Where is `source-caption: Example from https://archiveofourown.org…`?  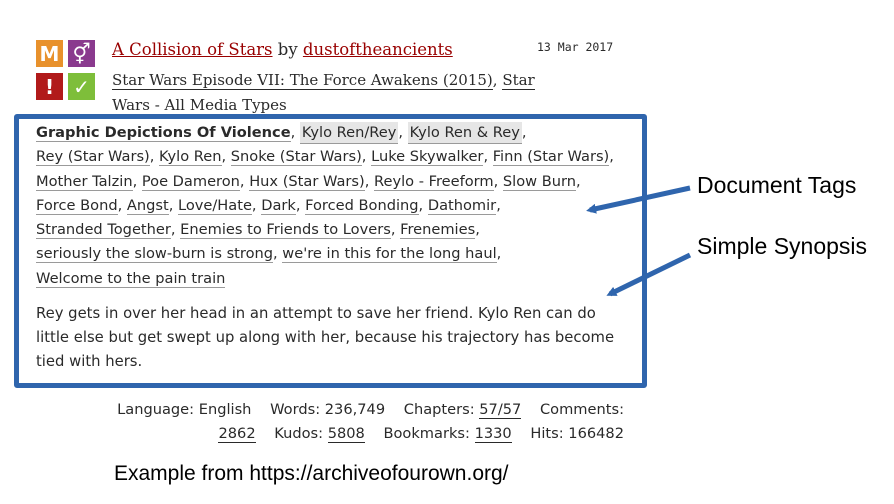 source-caption: Example from https://archiveofourown.org… is located at coordinates (311, 473).